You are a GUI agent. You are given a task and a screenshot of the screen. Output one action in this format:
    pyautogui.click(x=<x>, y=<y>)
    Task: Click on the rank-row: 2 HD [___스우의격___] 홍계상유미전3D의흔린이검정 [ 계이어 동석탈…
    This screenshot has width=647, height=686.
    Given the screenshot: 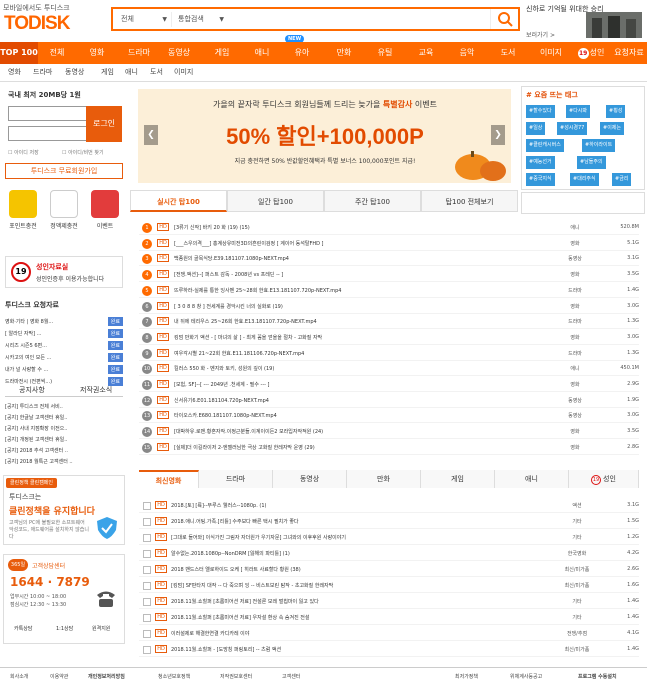 What is the action you would take?
    pyautogui.click(x=389, y=244)
    